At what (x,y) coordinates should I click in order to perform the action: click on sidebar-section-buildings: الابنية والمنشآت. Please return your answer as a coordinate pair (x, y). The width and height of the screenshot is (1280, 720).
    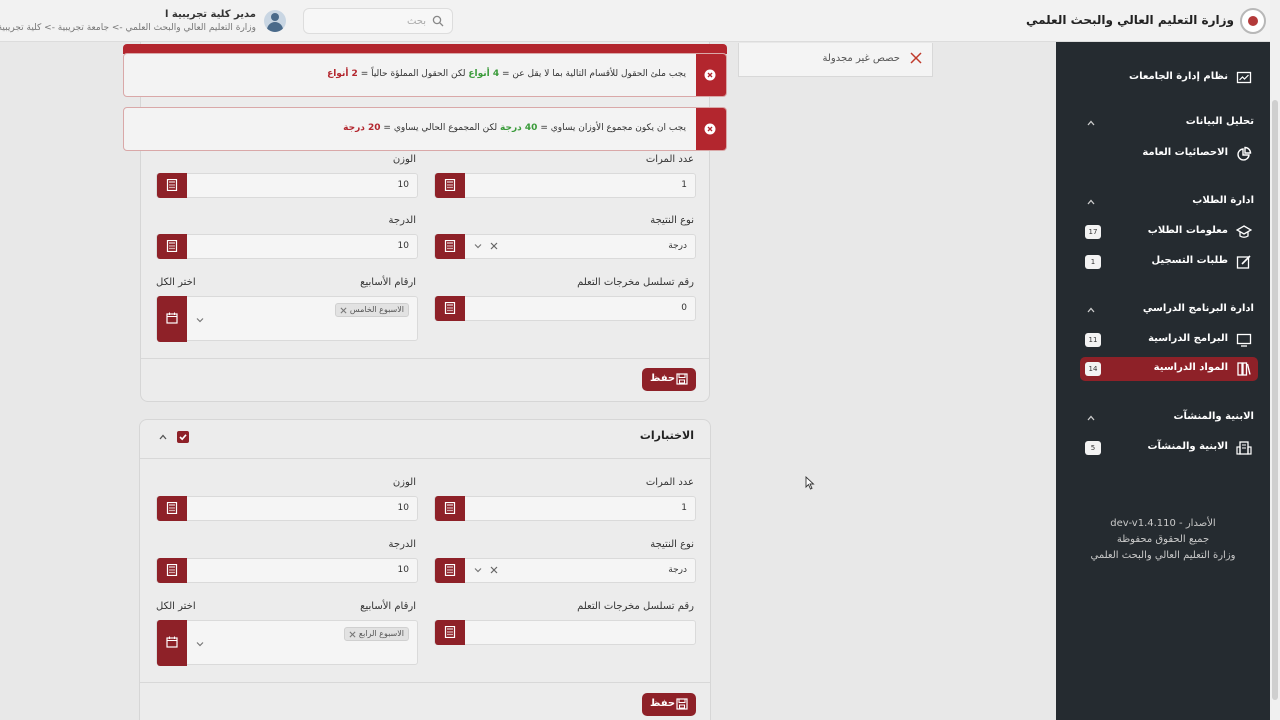
    Looking at the image, I should click on (1169, 418).